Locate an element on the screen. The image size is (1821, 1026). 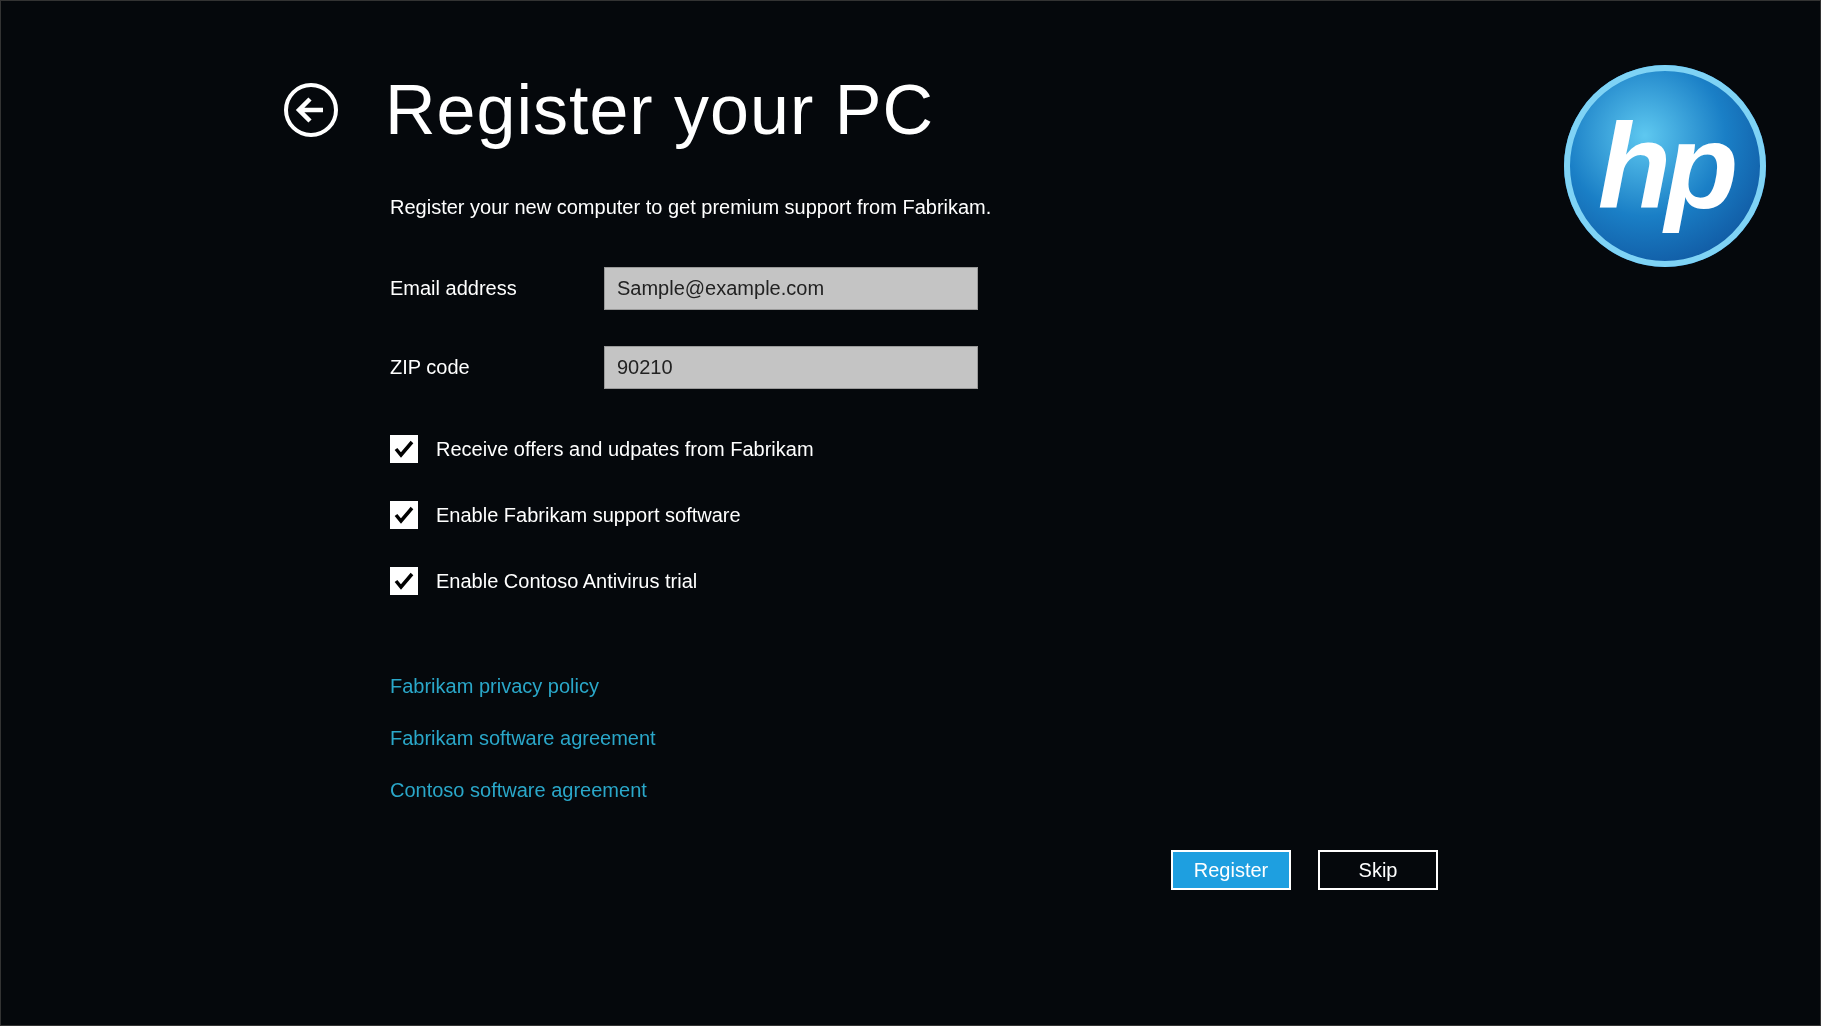
input-field: Sample@example.com is located at coordinates (791, 288).